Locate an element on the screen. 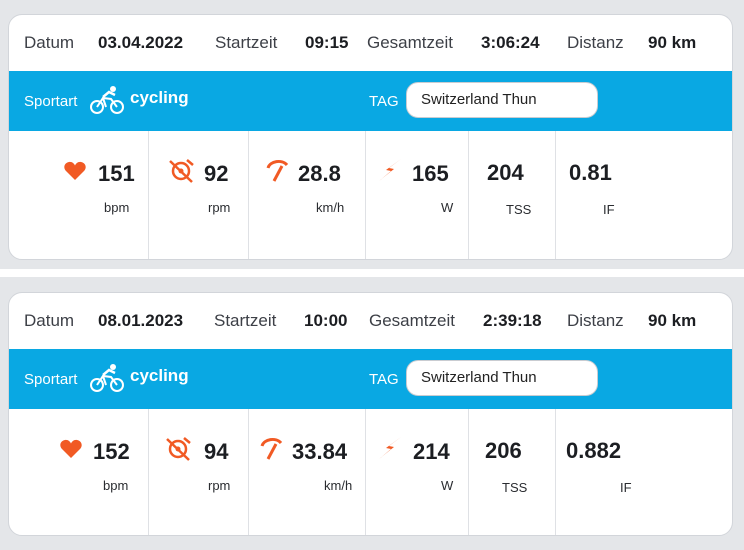  startzeit-value: 09:15 is located at coordinates (327, 42).